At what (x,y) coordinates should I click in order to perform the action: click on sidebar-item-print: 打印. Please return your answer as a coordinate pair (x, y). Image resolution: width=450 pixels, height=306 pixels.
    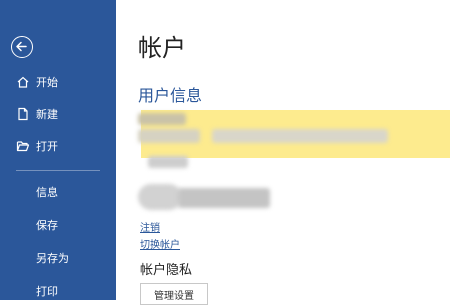
    Looking at the image, I should click on (58, 291).